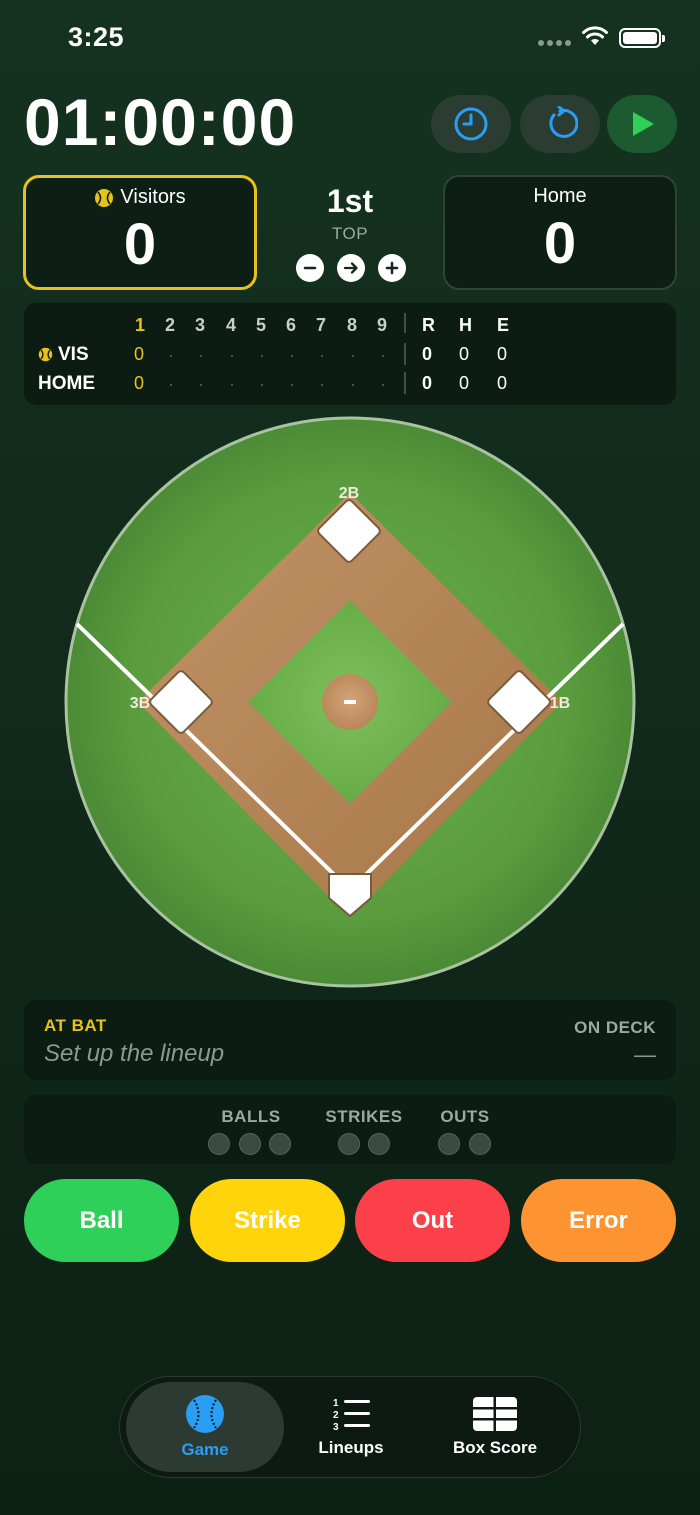 The height and width of the screenshot is (1515, 700). I want to click on on-deck-label: ON DECK, so click(615, 1027).